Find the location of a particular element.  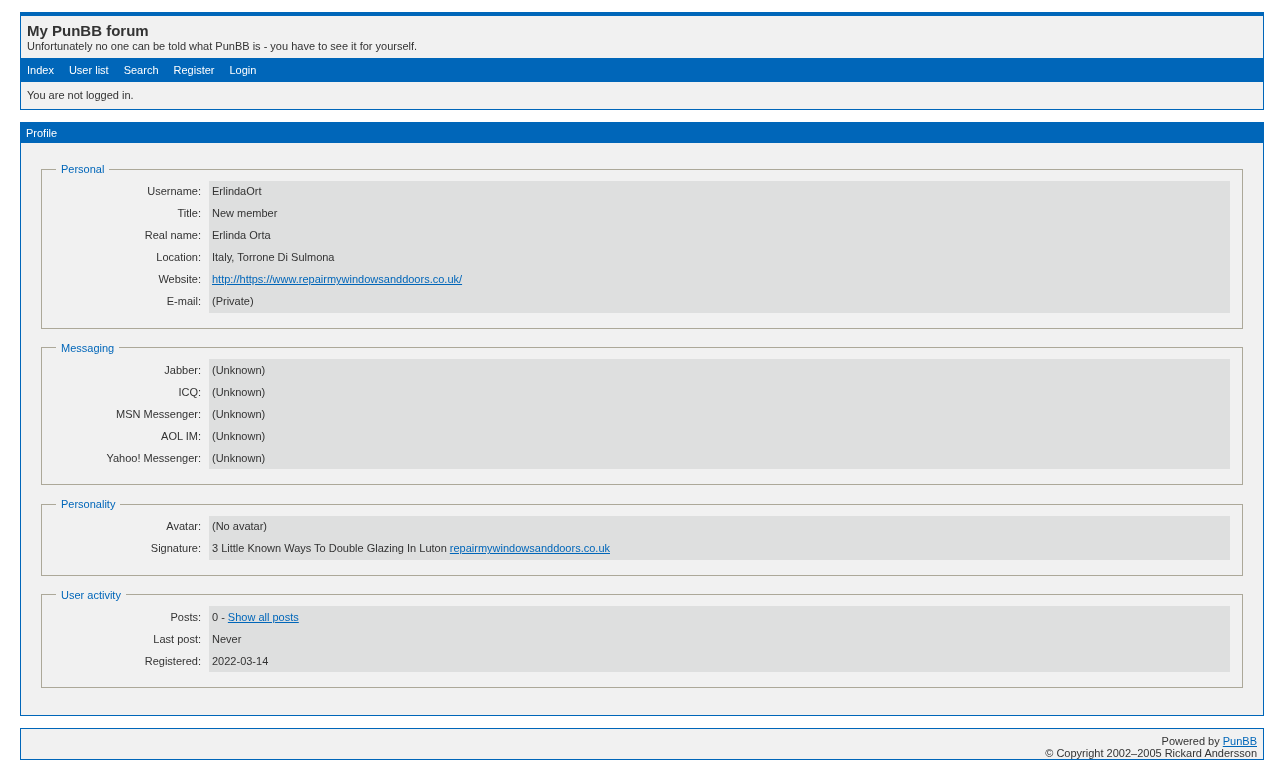

nav-link: Search is located at coordinates (141, 70).